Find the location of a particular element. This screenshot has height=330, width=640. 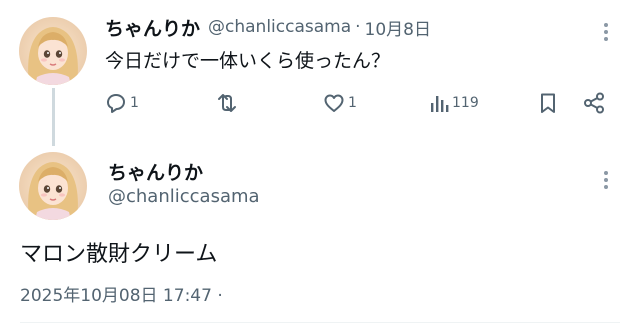

share-button is located at coordinates (594, 103).